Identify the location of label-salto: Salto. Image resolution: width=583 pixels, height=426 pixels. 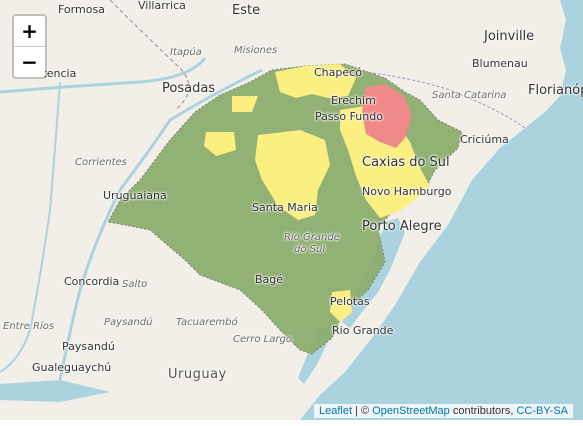
(135, 284).